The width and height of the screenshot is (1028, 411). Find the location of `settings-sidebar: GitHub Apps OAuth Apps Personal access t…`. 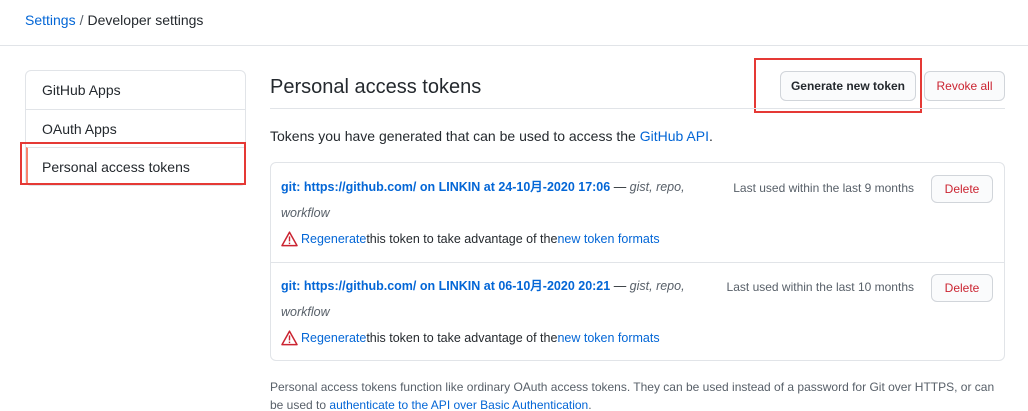

settings-sidebar: GitHub Apps OAuth Apps Personal access t… is located at coordinates (135, 128).